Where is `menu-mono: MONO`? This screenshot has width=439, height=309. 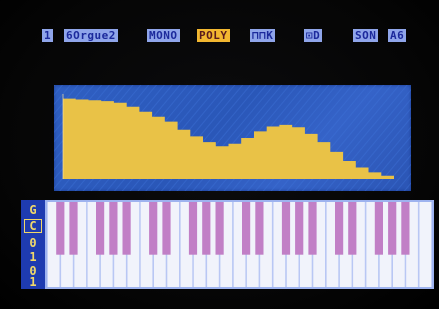
menu-mono: MONO is located at coordinates (163, 35).